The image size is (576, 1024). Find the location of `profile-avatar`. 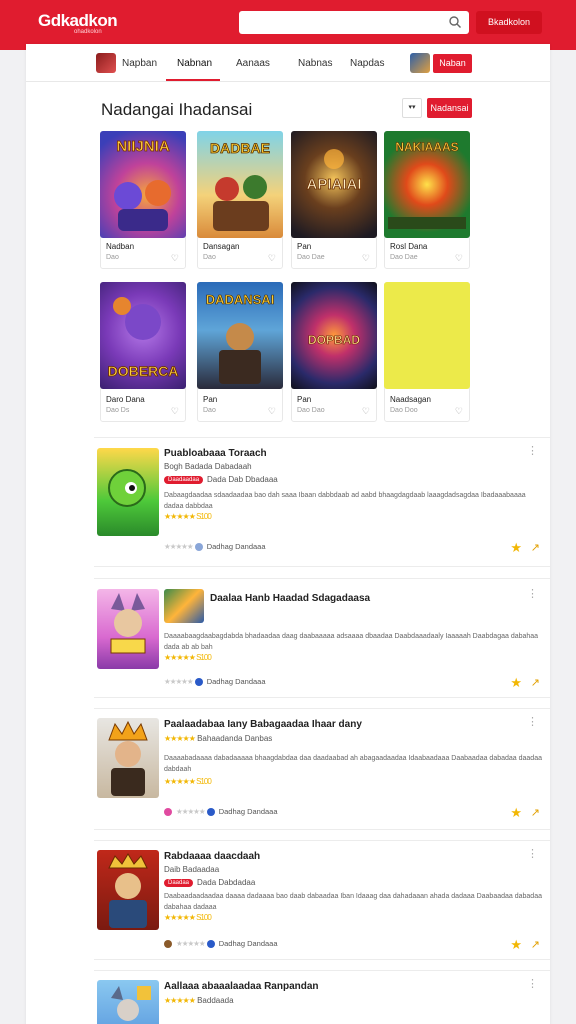

profile-avatar is located at coordinates (420, 63).